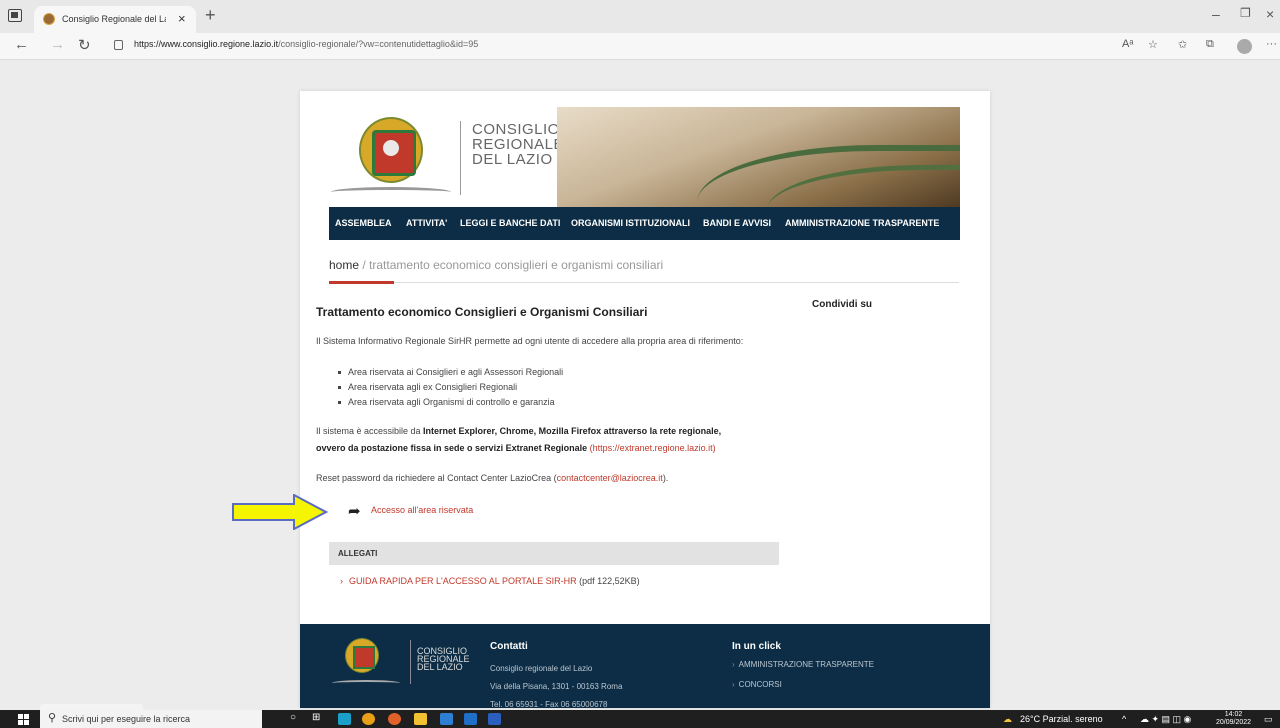  What do you see at coordinates (737, 223) in the screenshot?
I see `nav-item-bandi: BANDI E AVVISI` at bounding box center [737, 223].